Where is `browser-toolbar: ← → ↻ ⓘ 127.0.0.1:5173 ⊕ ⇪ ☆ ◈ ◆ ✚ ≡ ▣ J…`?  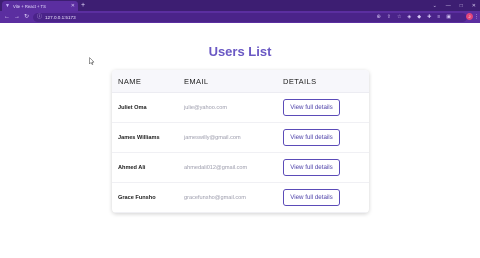
browser-toolbar: ← → ↻ ⓘ 127.0.0.1:5173 ⊕ ⇪ ☆ ◈ ◆ ✚ ≡ ▣ J… is located at coordinates (240, 17).